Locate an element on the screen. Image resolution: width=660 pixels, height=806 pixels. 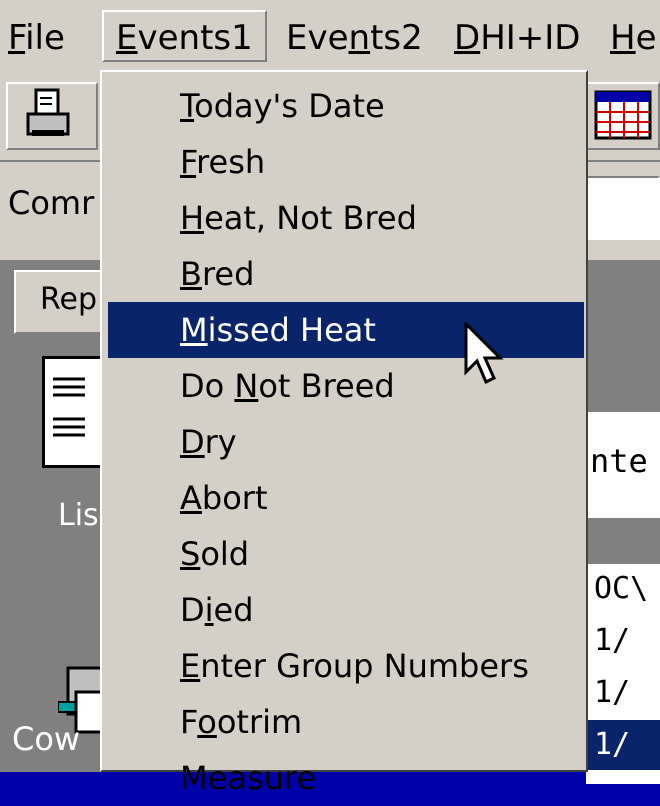
command-label: Comr is located at coordinates (51, 203).